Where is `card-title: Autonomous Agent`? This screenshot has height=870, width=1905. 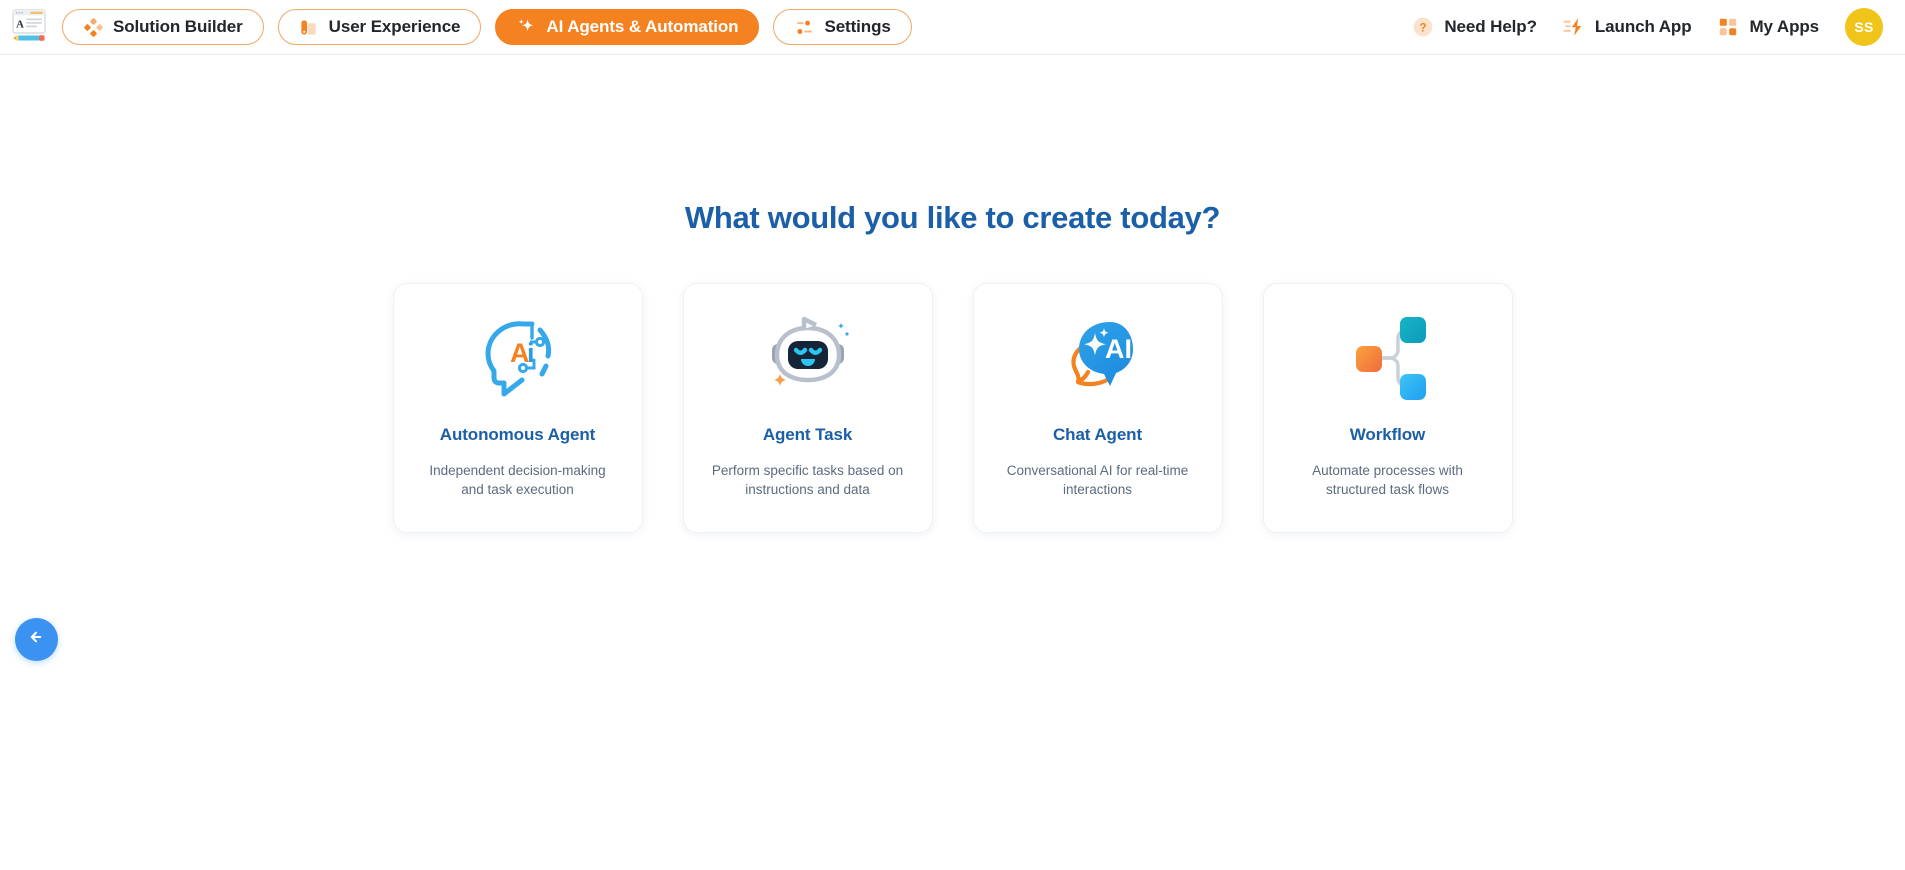 card-title: Autonomous Agent is located at coordinates (517, 434).